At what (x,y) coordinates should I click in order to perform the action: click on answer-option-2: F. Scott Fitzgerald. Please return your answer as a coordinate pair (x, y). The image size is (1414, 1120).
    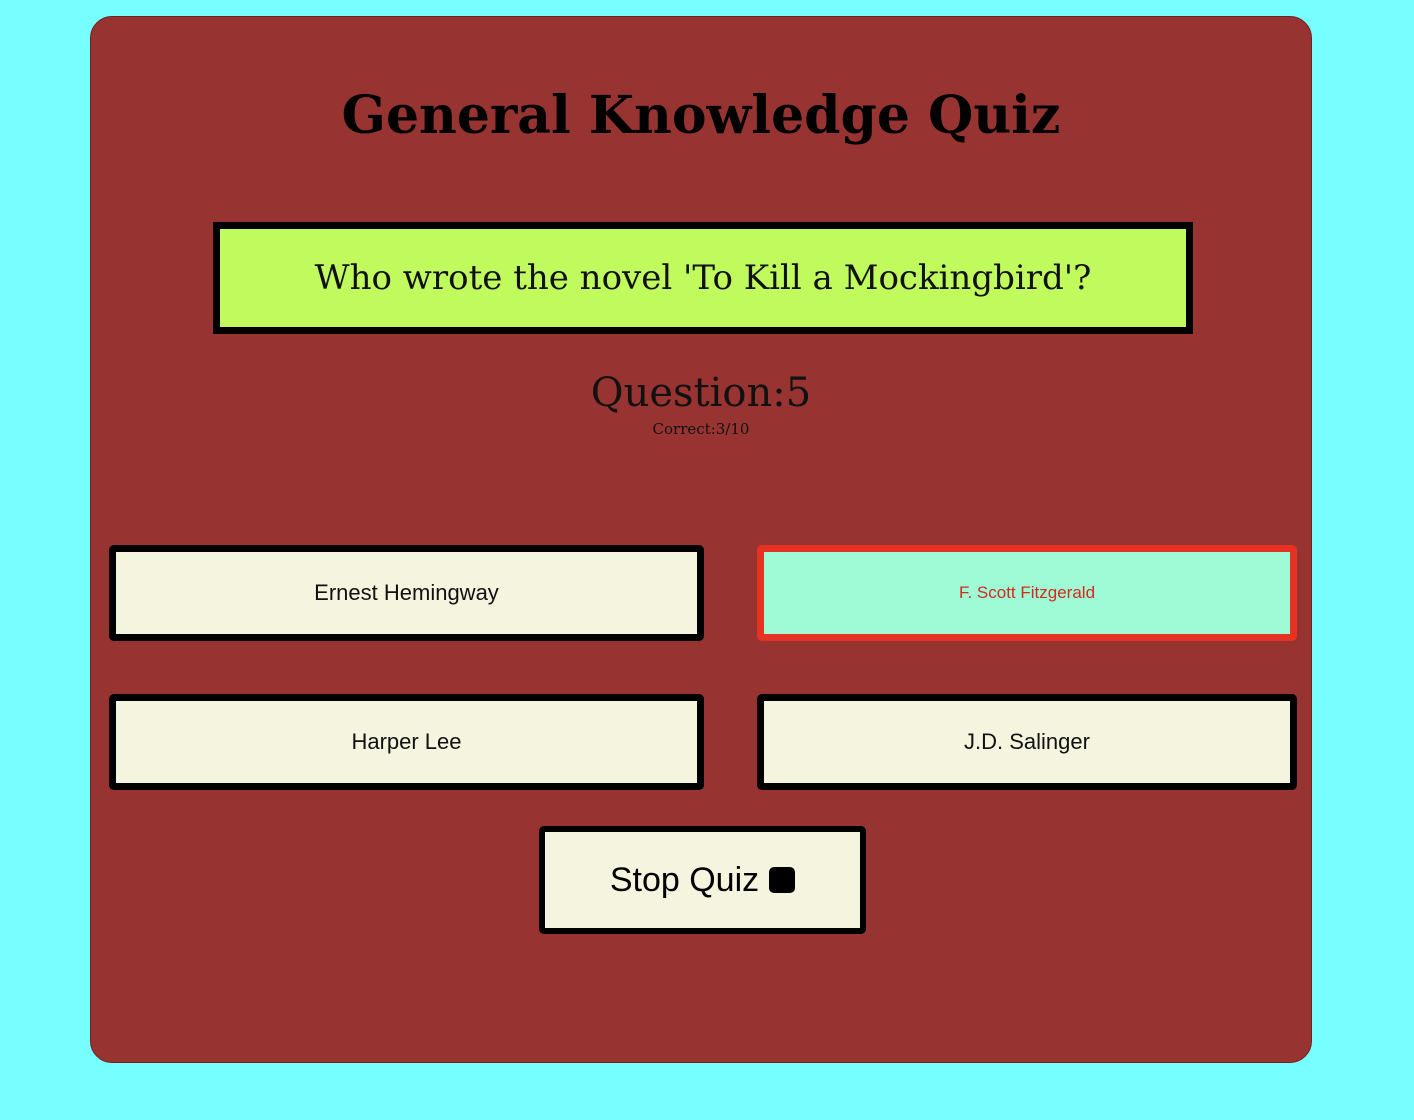
    Looking at the image, I should click on (1027, 593).